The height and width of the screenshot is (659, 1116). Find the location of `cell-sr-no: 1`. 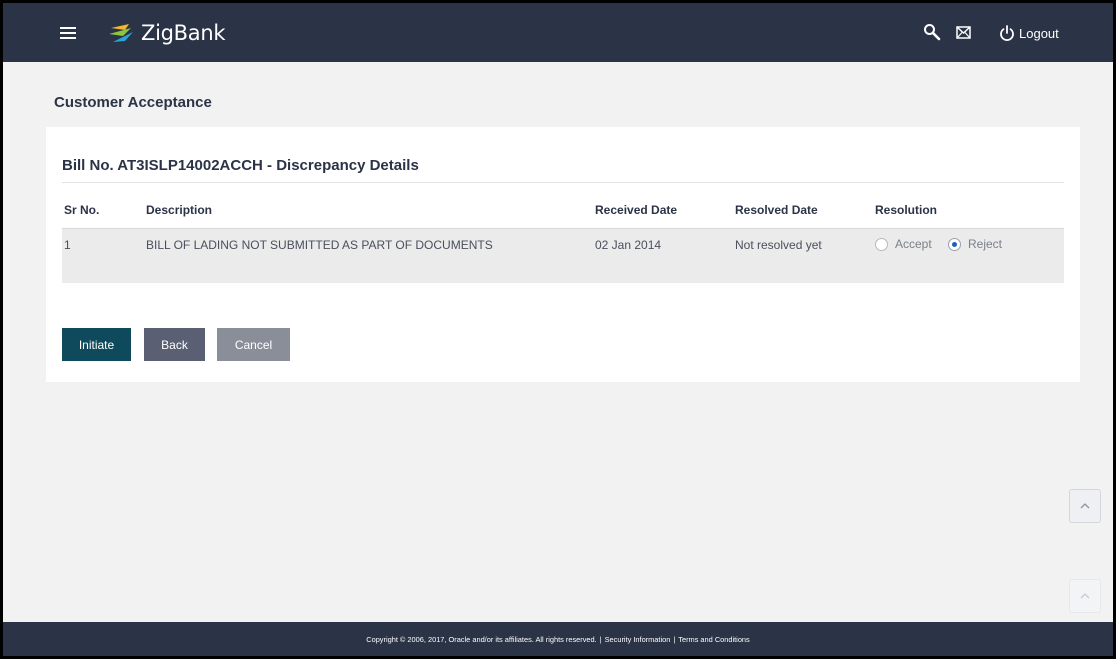

cell-sr-no: 1 is located at coordinates (67, 245).